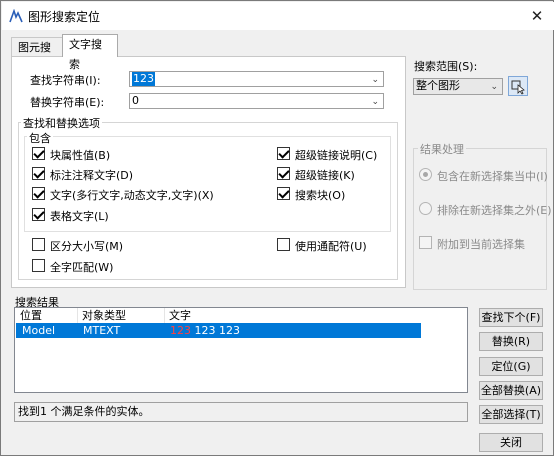 This screenshot has height=456, width=554. I want to click on select-objects-icon, so click(518, 87).